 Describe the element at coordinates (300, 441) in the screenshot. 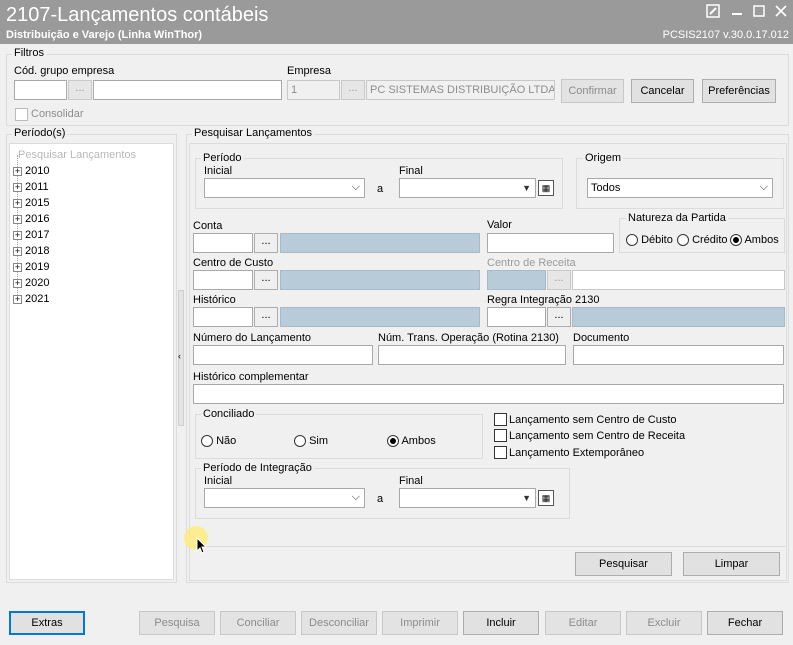

I see `conciliado-sim-radio` at that location.